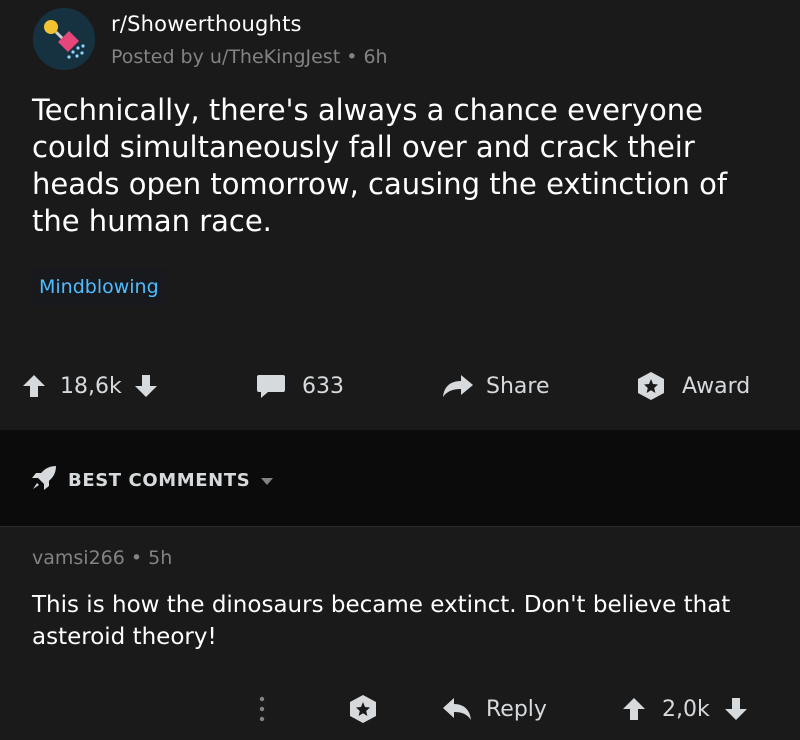 The width and height of the screenshot is (800, 740). What do you see at coordinates (457, 709) in the screenshot?
I see `reply-arrow-icon` at bounding box center [457, 709].